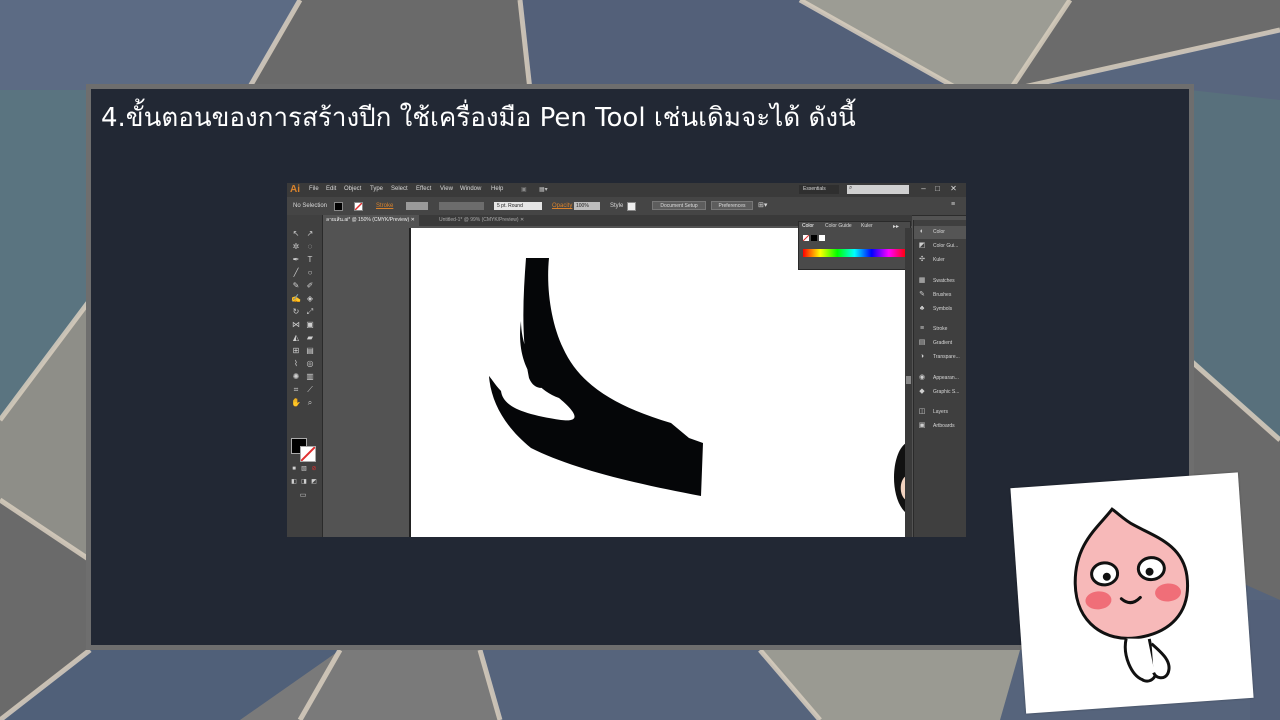  Describe the element at coordinates (296, 260) in the screenshot. I see `pen-tool-icon: ✒` at that location.